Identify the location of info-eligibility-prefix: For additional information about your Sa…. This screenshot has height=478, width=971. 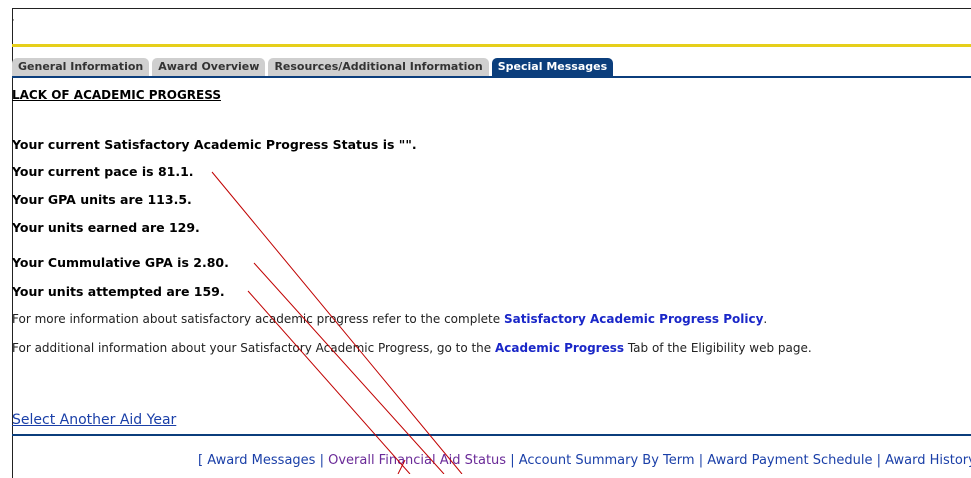
(253, 348).